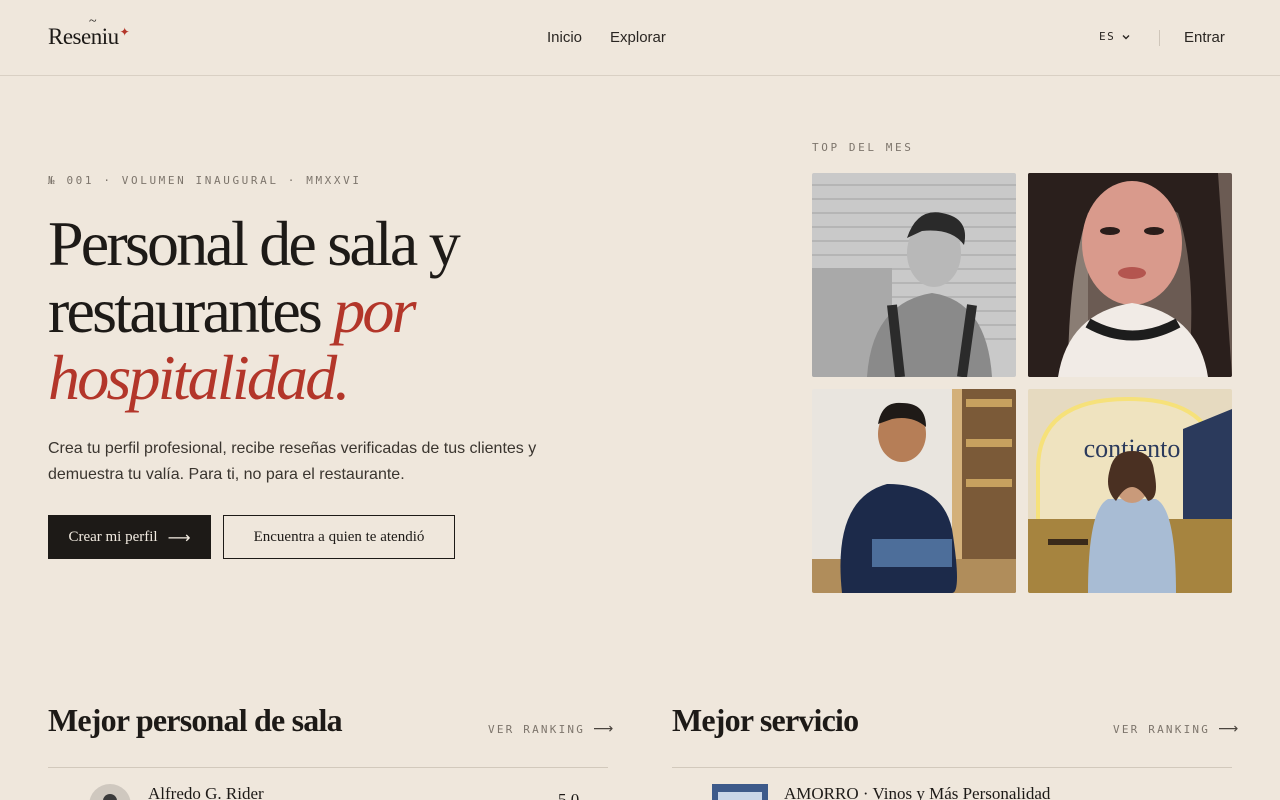  What do you see at coordinates (206, 792) in the screenshot?
I see `staff-row-name: Alfredo G. Rider` at bounding box center [206, 792].